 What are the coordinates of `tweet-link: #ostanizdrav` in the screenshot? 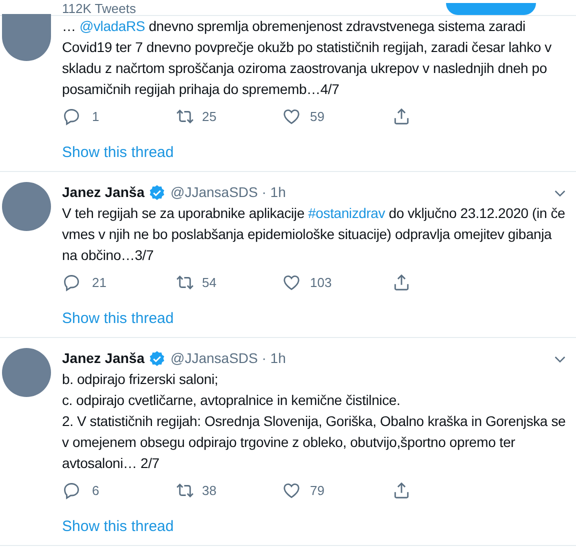 It's located at (347, 213).